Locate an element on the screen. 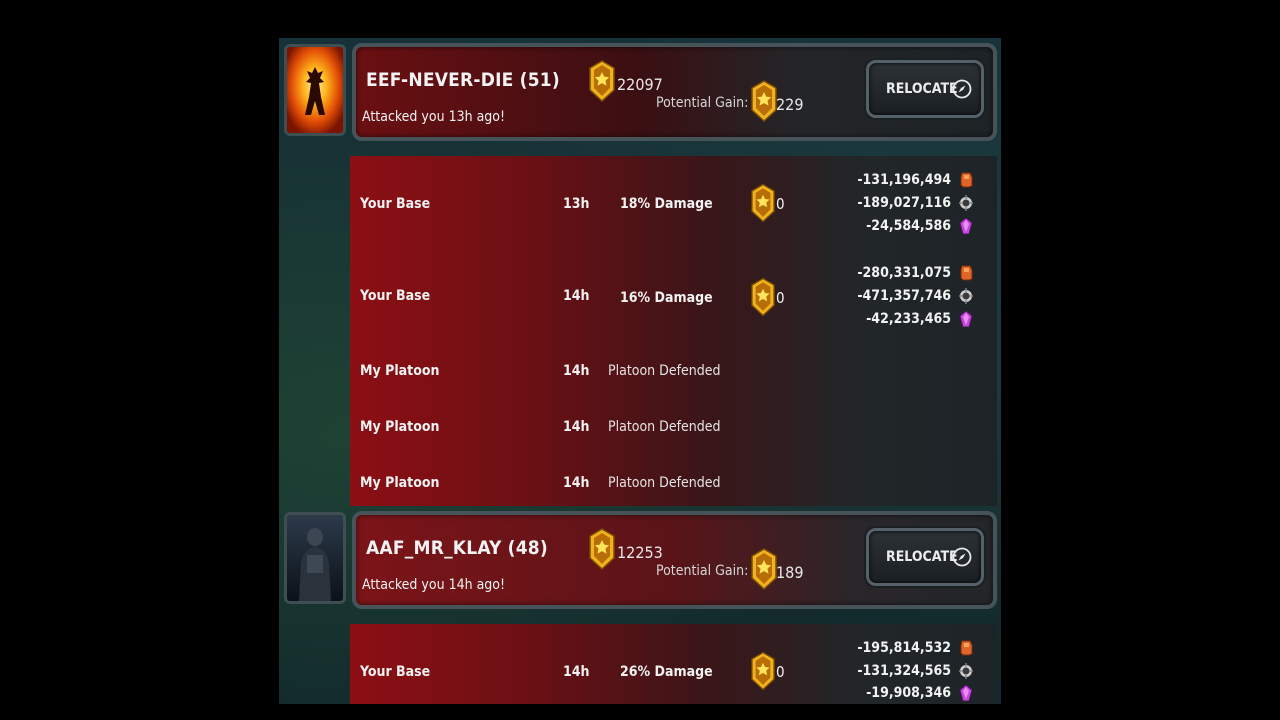  oil-loss: -131,324,565 is located at coordinates (904, 671).